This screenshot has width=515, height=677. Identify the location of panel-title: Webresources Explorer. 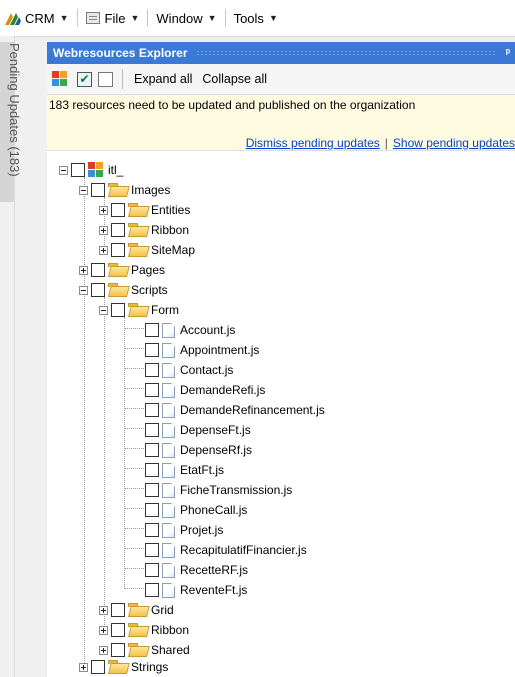
(120, 53).